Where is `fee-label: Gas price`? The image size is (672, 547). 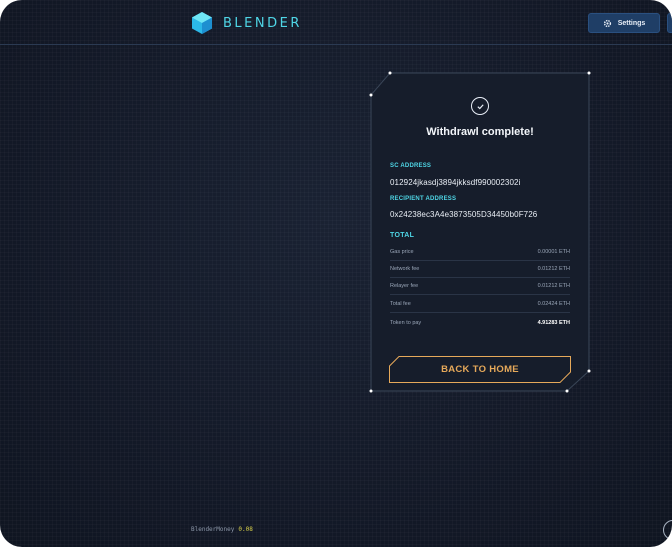
fee-label: Gas price is located at coordinates (402, 252).